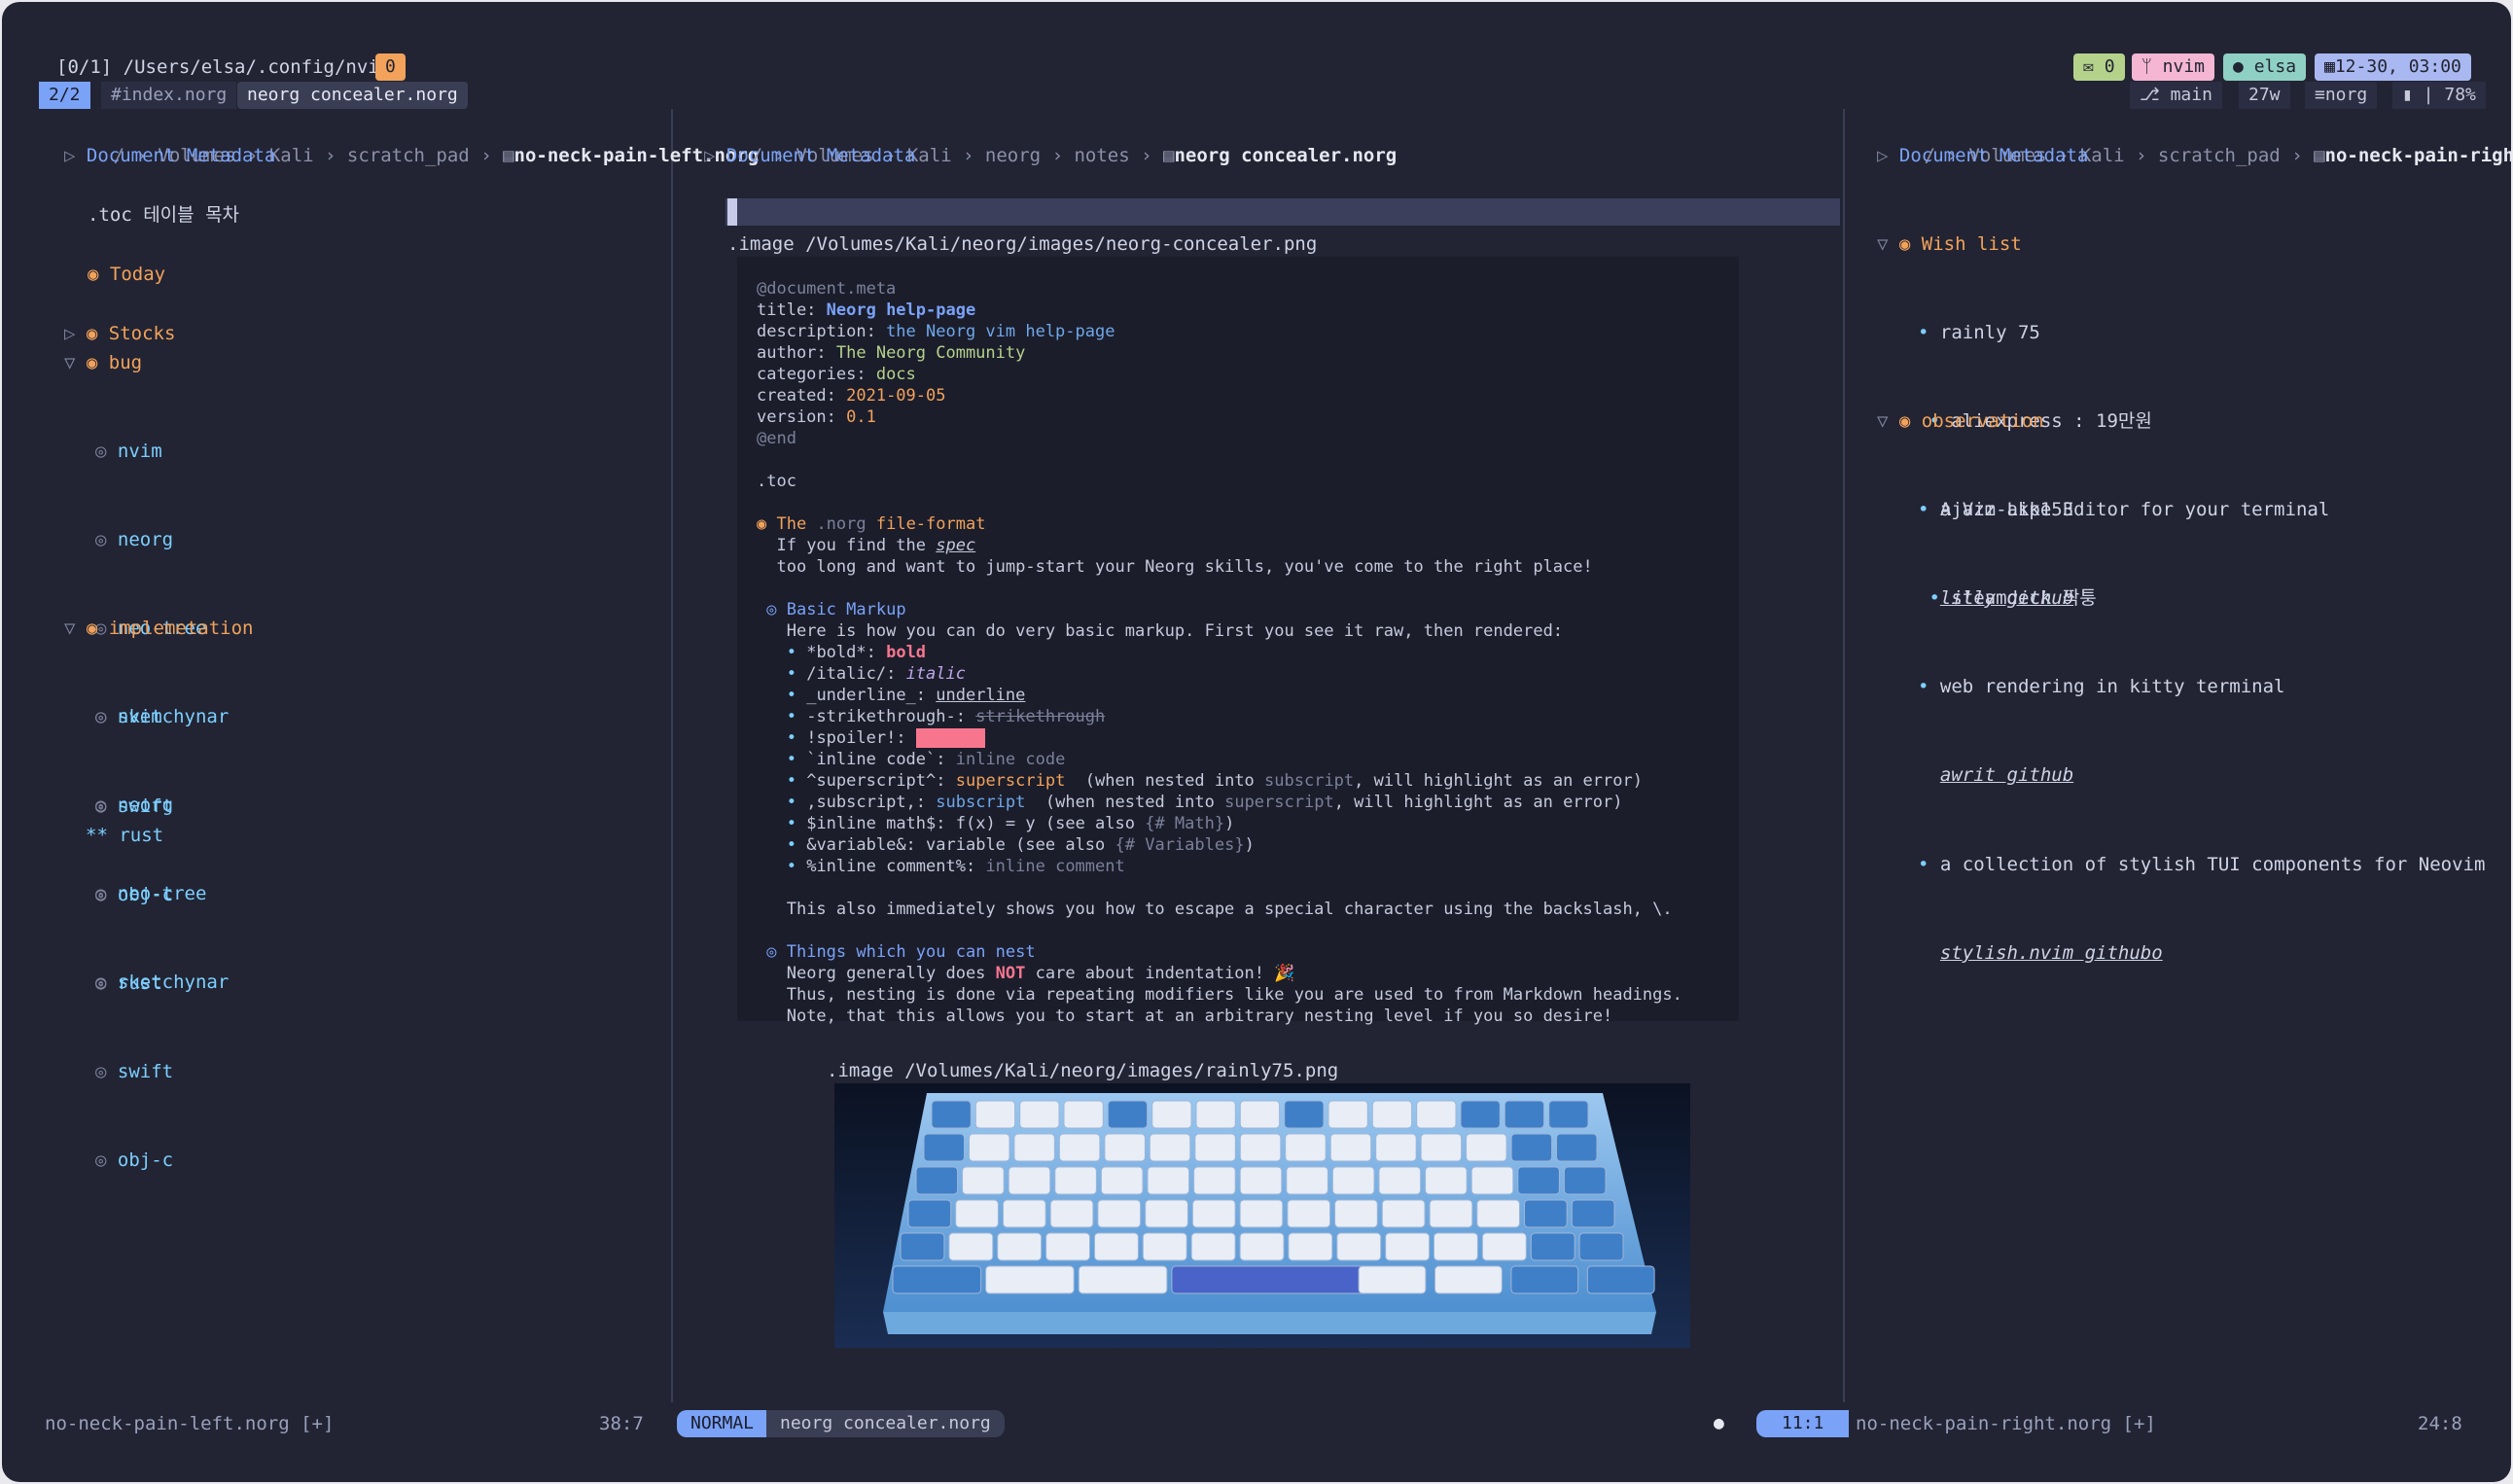  I want to click on center-metadata: ▷ Document Metadata, so click(809, 156).